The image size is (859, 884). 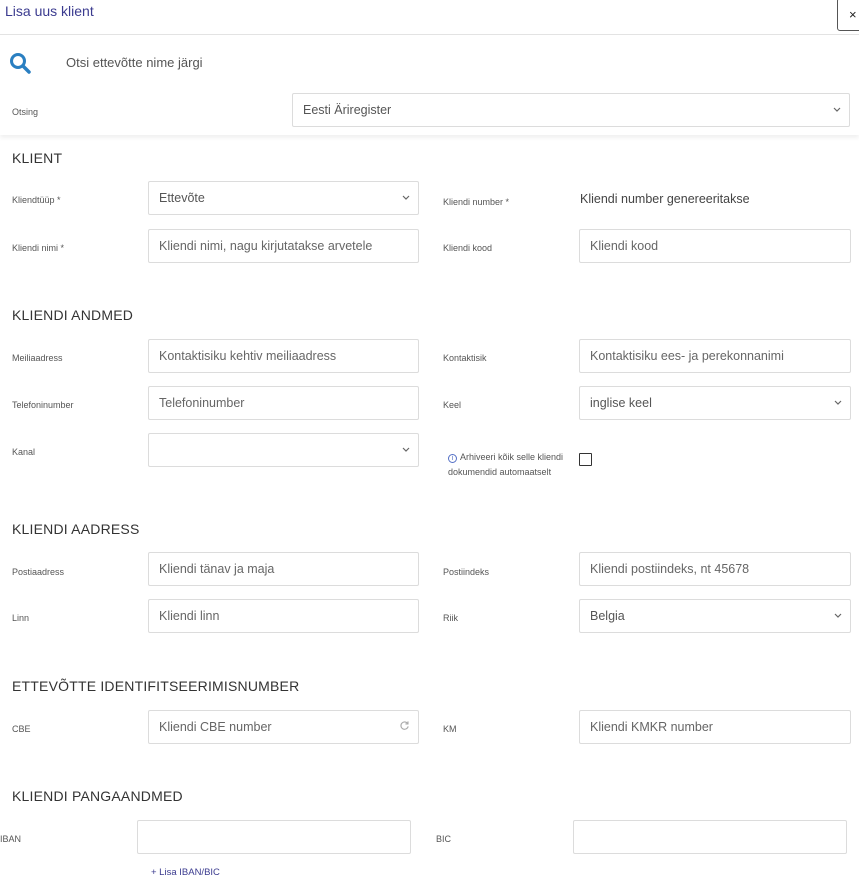 I want to click on client-type-select: Ettevõte, so click(x=283, y=198).